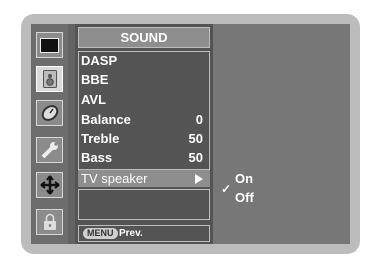 Image resolution: width=366 pixels, height=265 pixels. Describe the element at coordinates (49, 45) in the screenshot. I see `screen-icon` at that location.